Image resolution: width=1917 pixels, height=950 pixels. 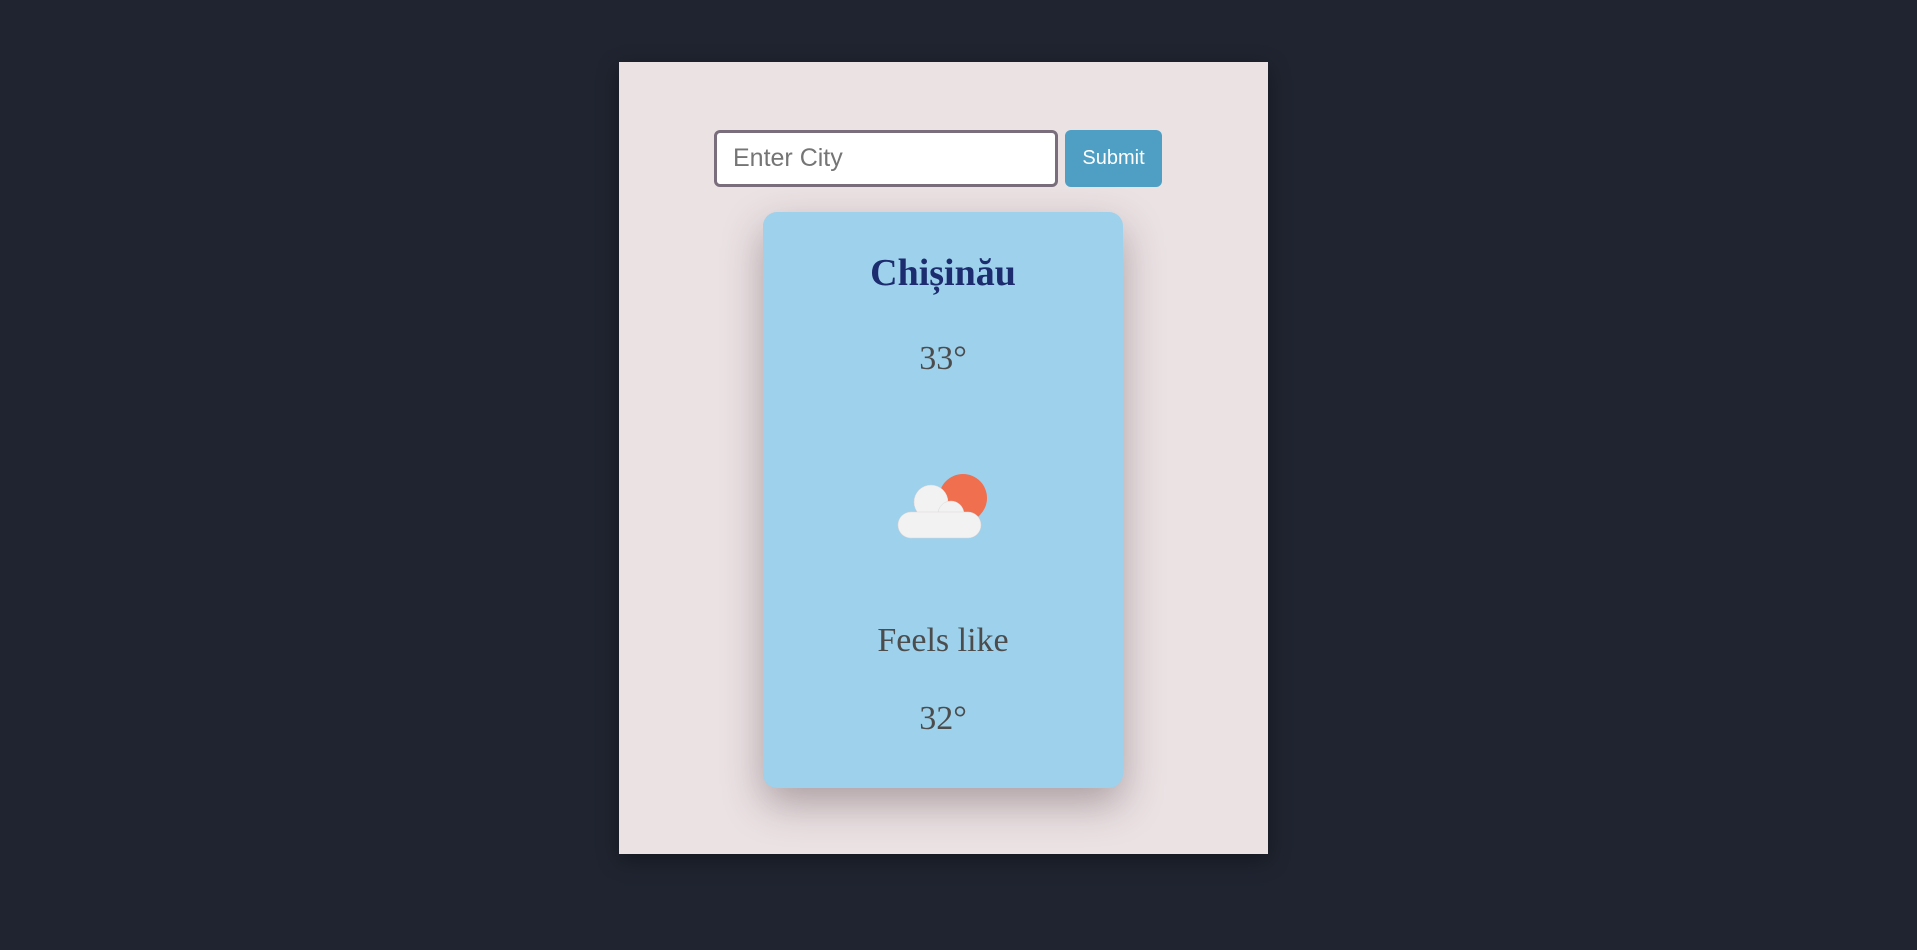 What do you see at coordinates (943, 640) in the screenshot?
I see `feels-like-label: Feels like` at bounding box center [943, 640].